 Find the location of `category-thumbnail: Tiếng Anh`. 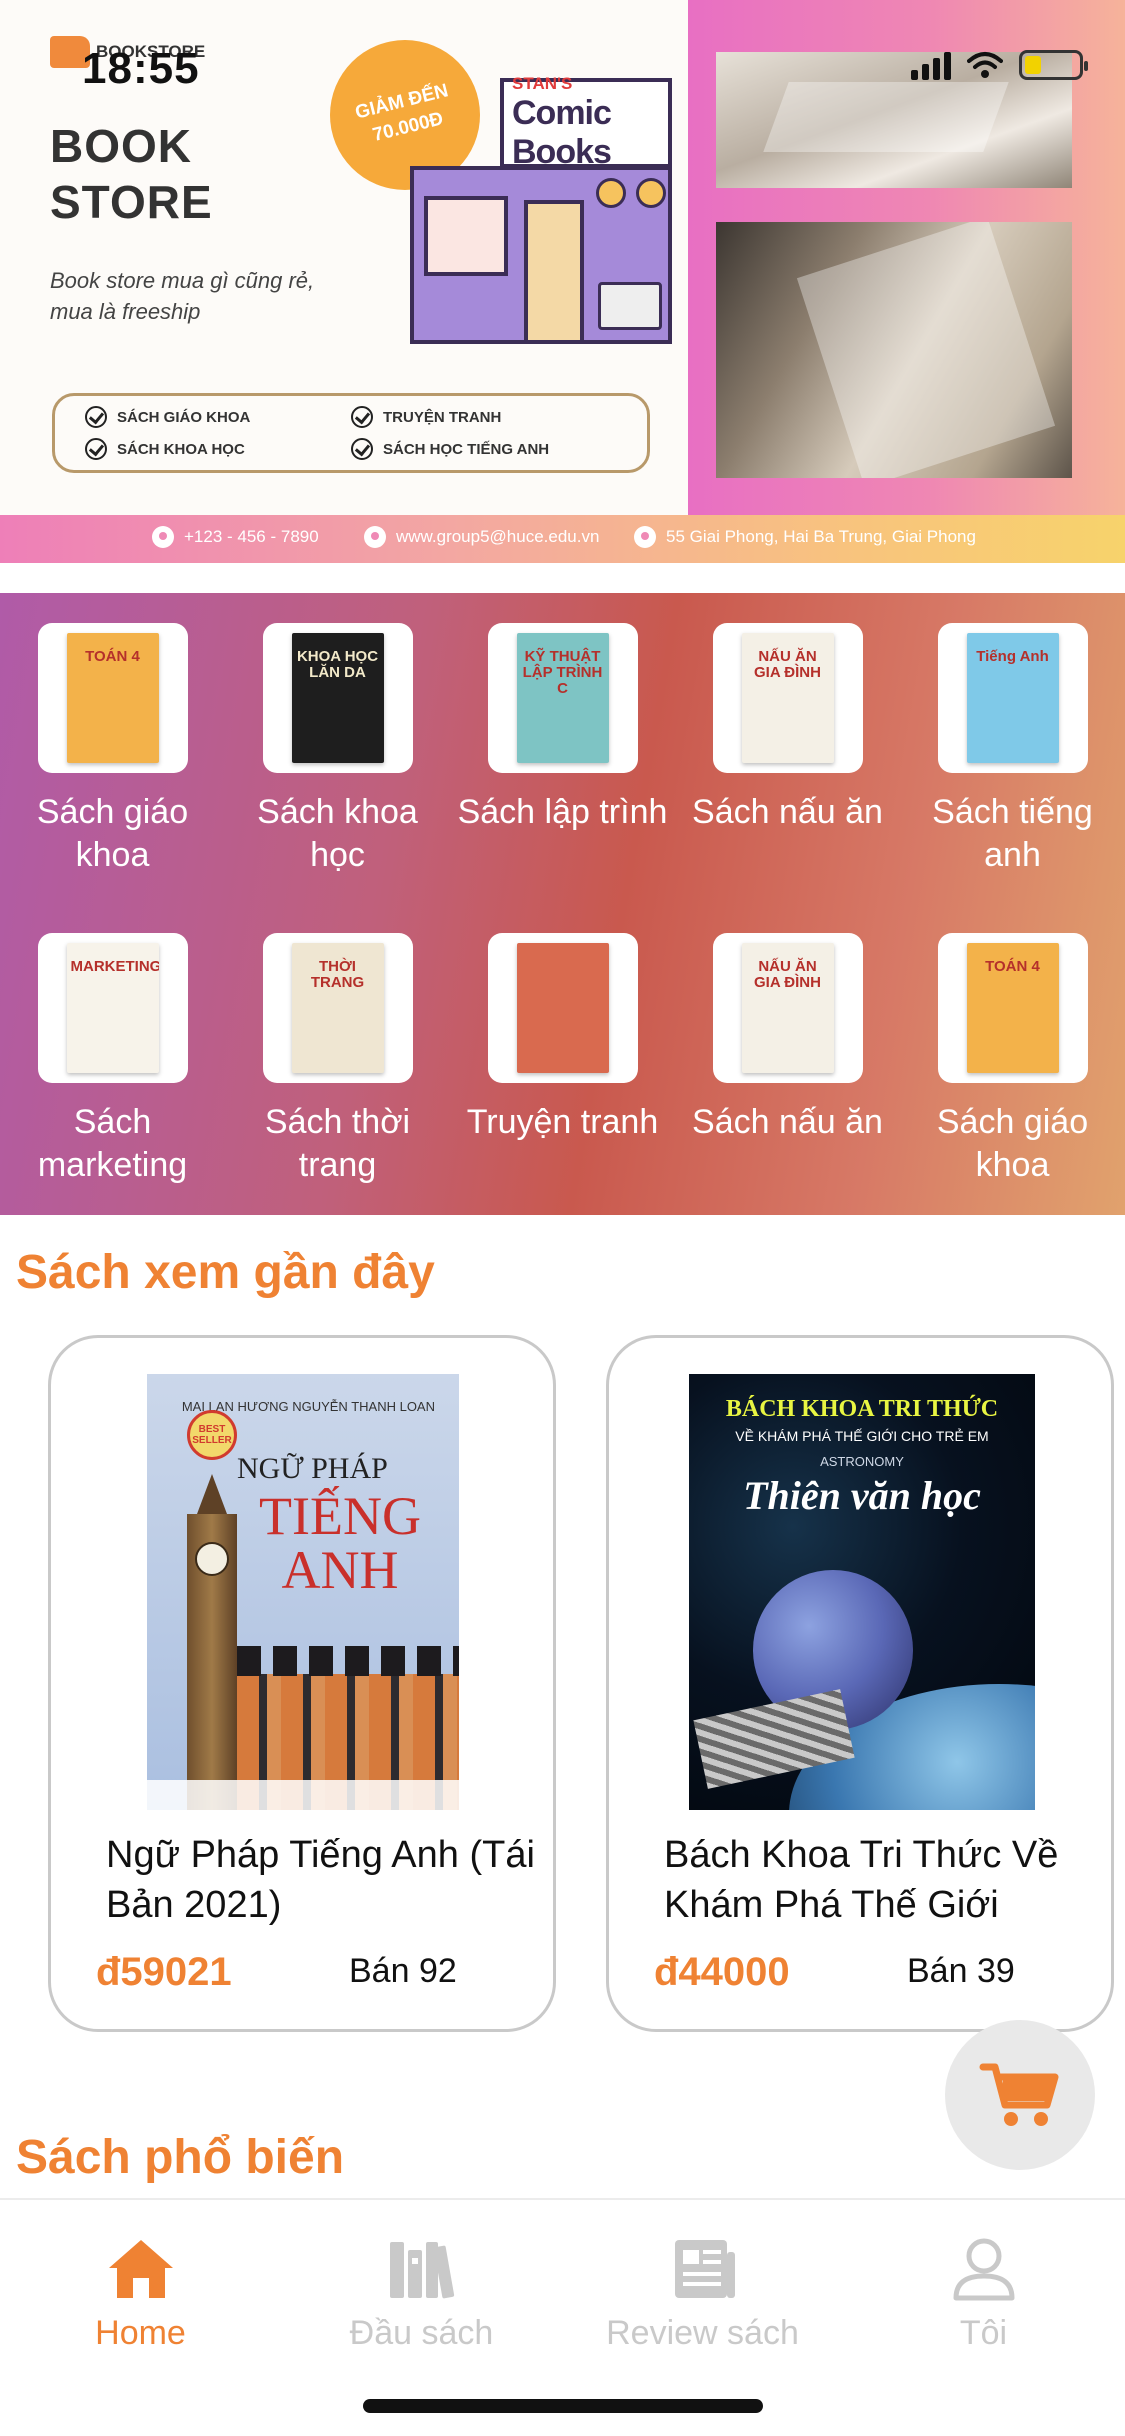

category-thumbnail: Tiếng Anh is located at coordinates (1012, 698).